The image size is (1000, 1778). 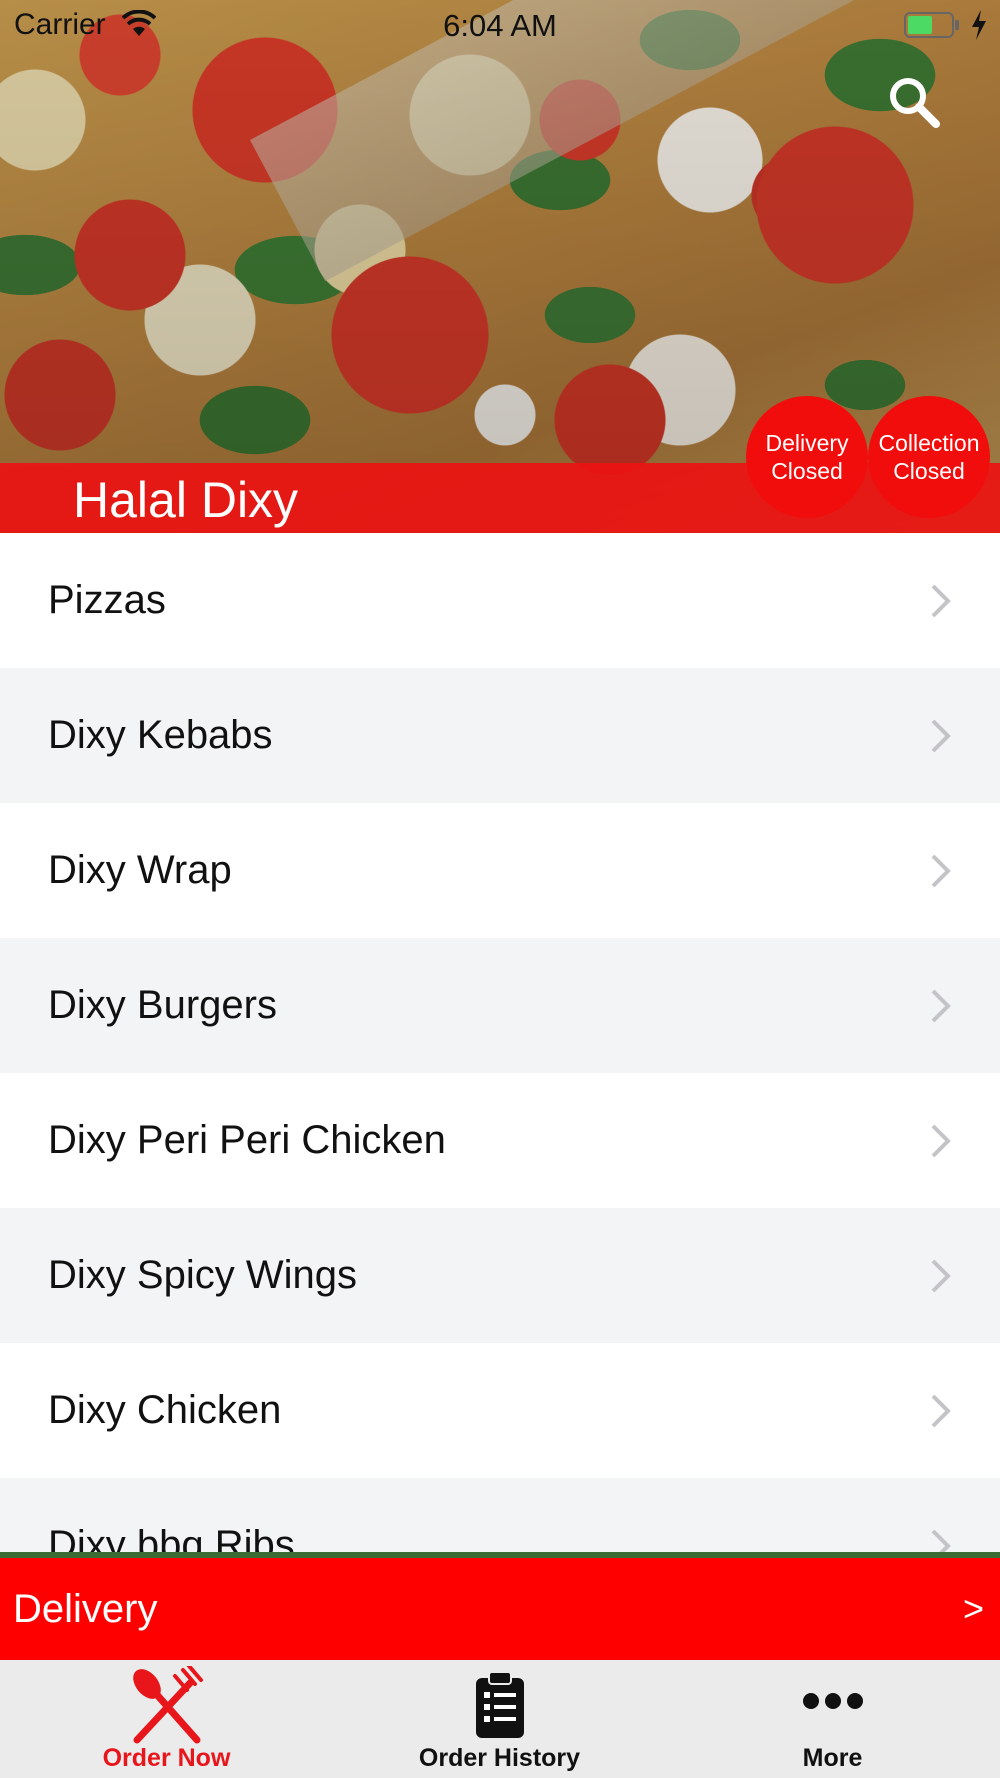 I want to click on charging-bolt-icon, so click(x=979, y=25).